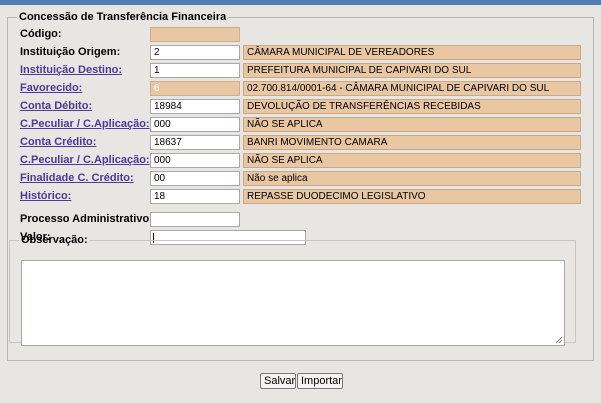 Image resolution: width=601 pixels, height=403 pixels. What do you see at coordinates (195, 196) in the screenshot?
I see `code-input: 18` at bounding box center [195, 196].